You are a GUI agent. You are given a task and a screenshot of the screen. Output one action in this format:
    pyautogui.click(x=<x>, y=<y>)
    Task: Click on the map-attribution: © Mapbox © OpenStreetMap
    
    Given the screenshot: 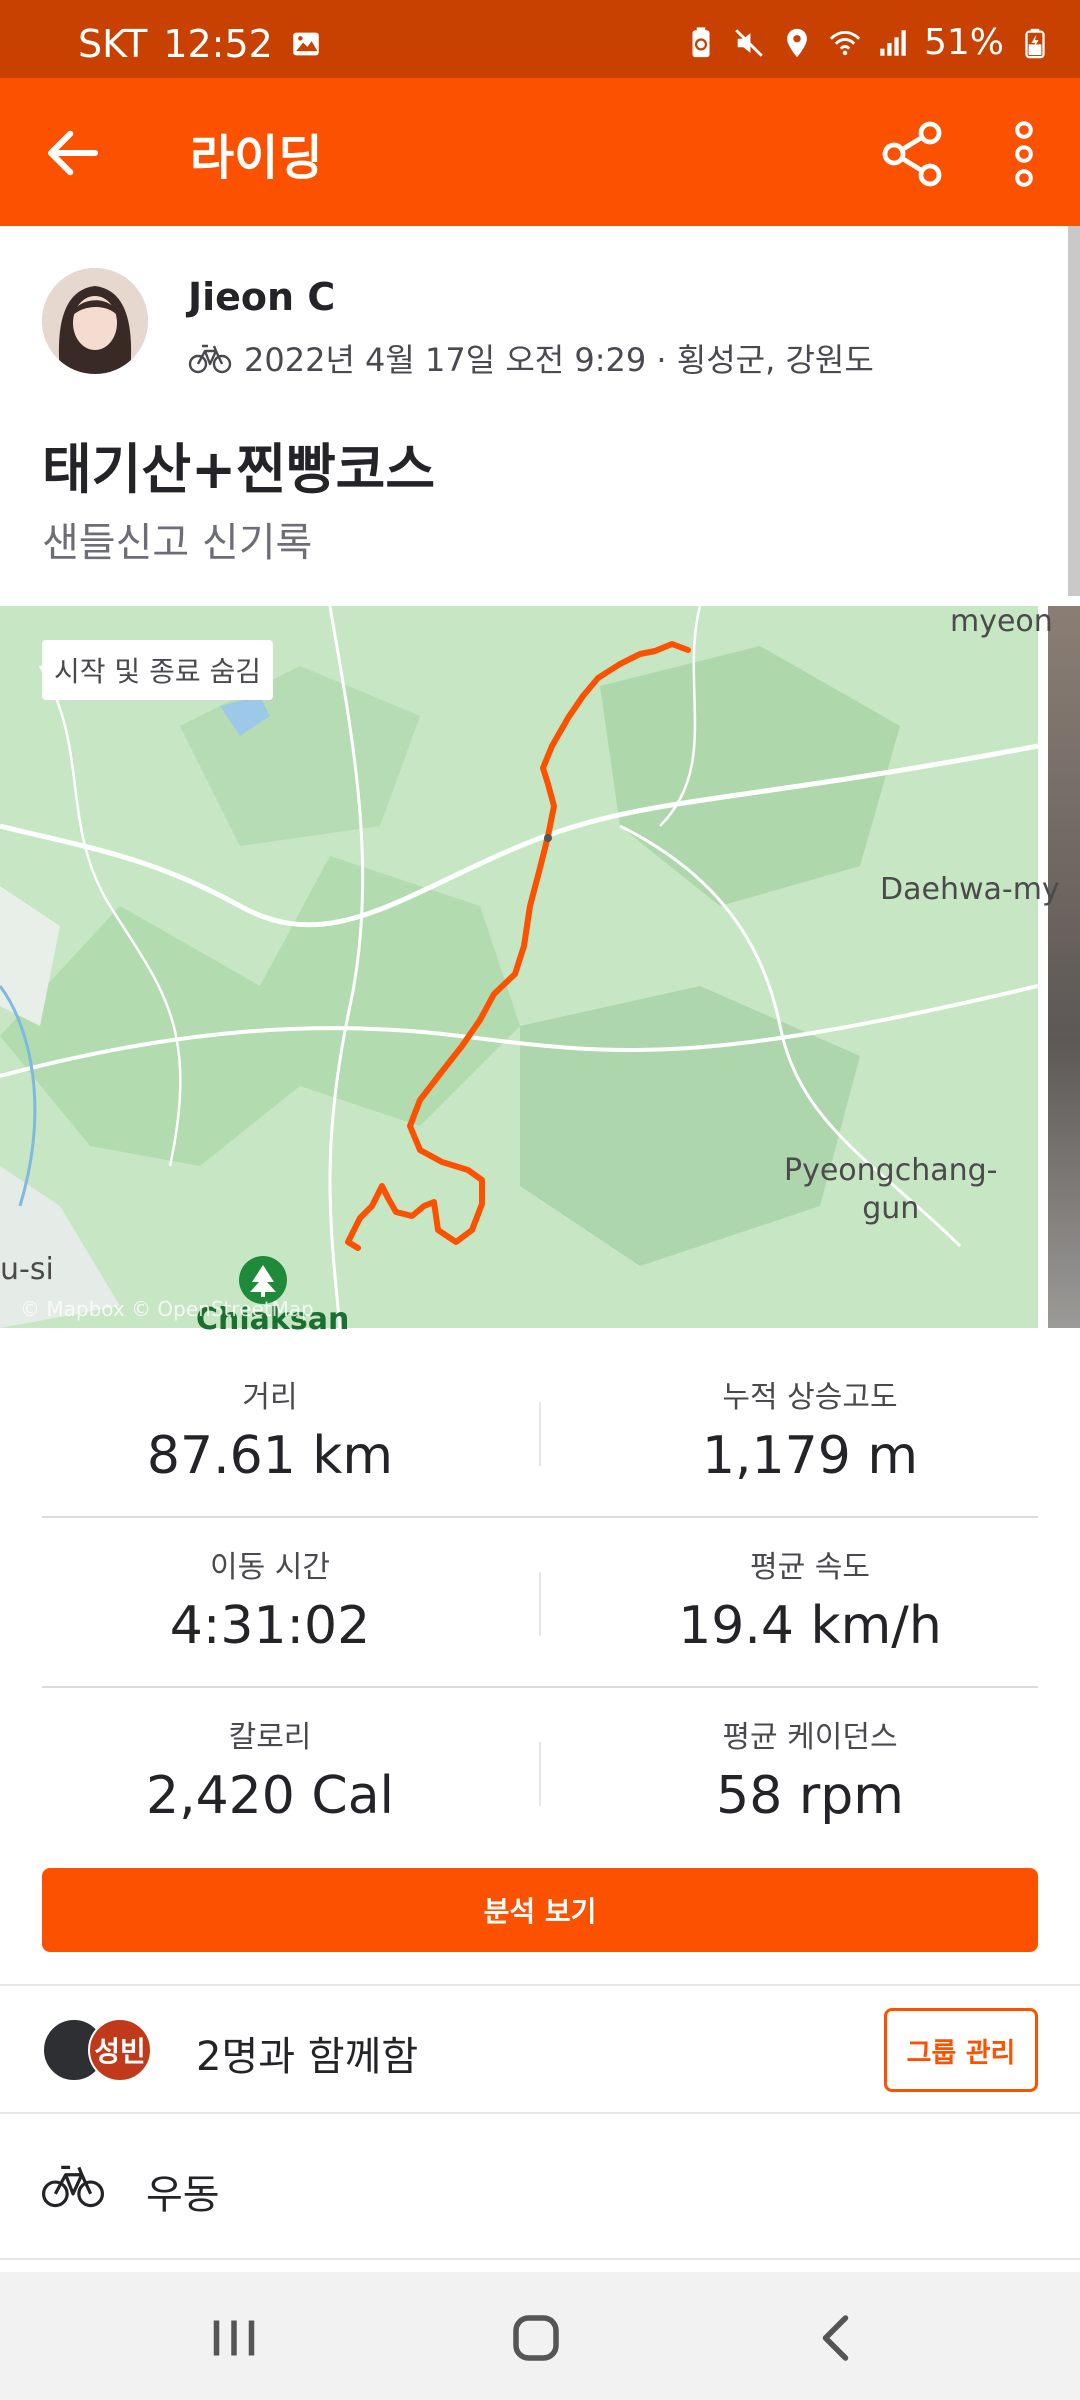 What is the action you would take?
    pyautogui.click(x=167, y=1309)
    